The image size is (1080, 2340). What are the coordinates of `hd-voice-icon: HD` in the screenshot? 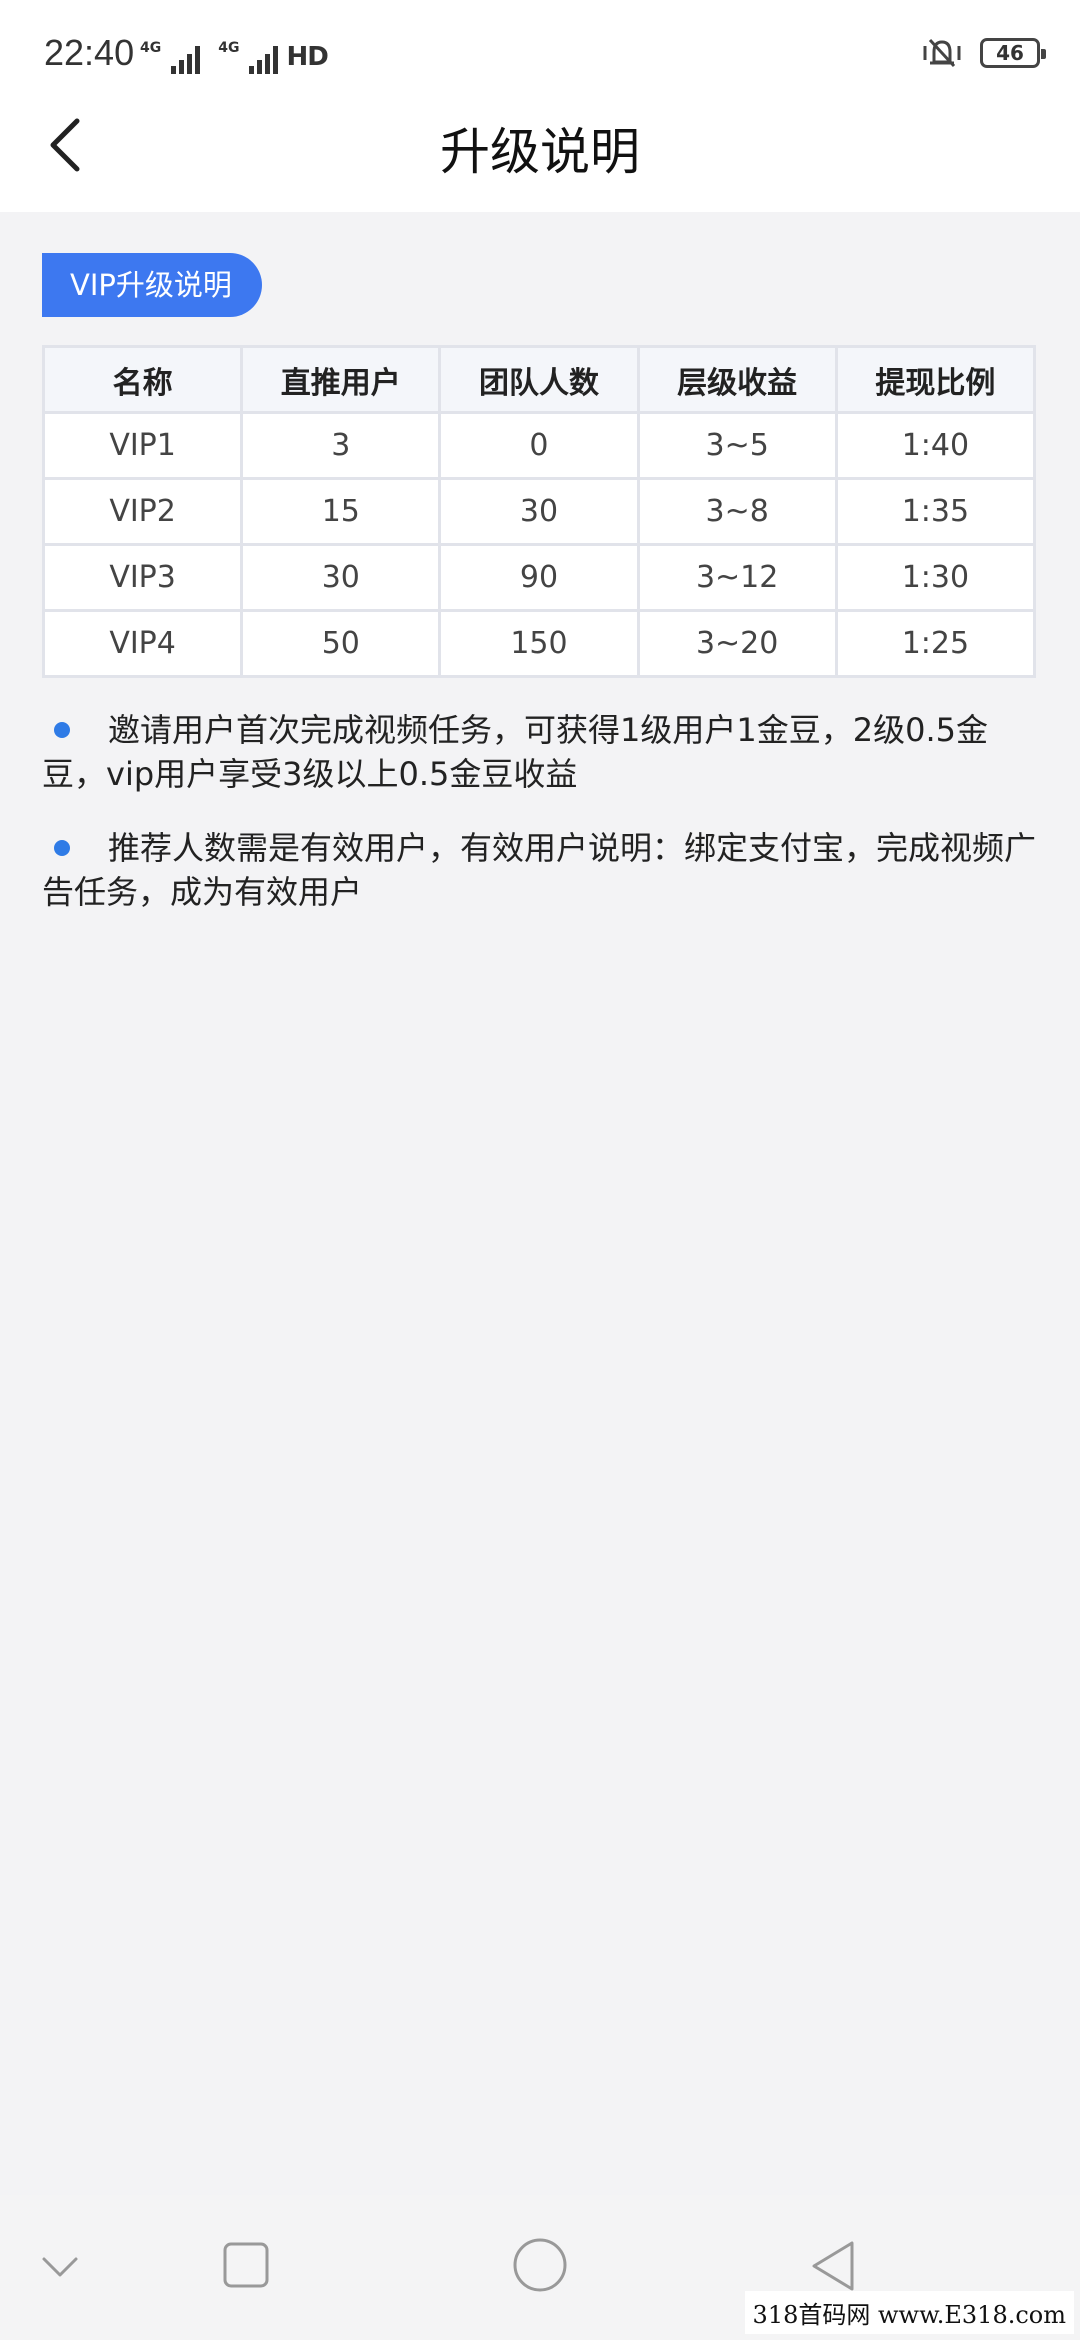 It's located at (307, 57).